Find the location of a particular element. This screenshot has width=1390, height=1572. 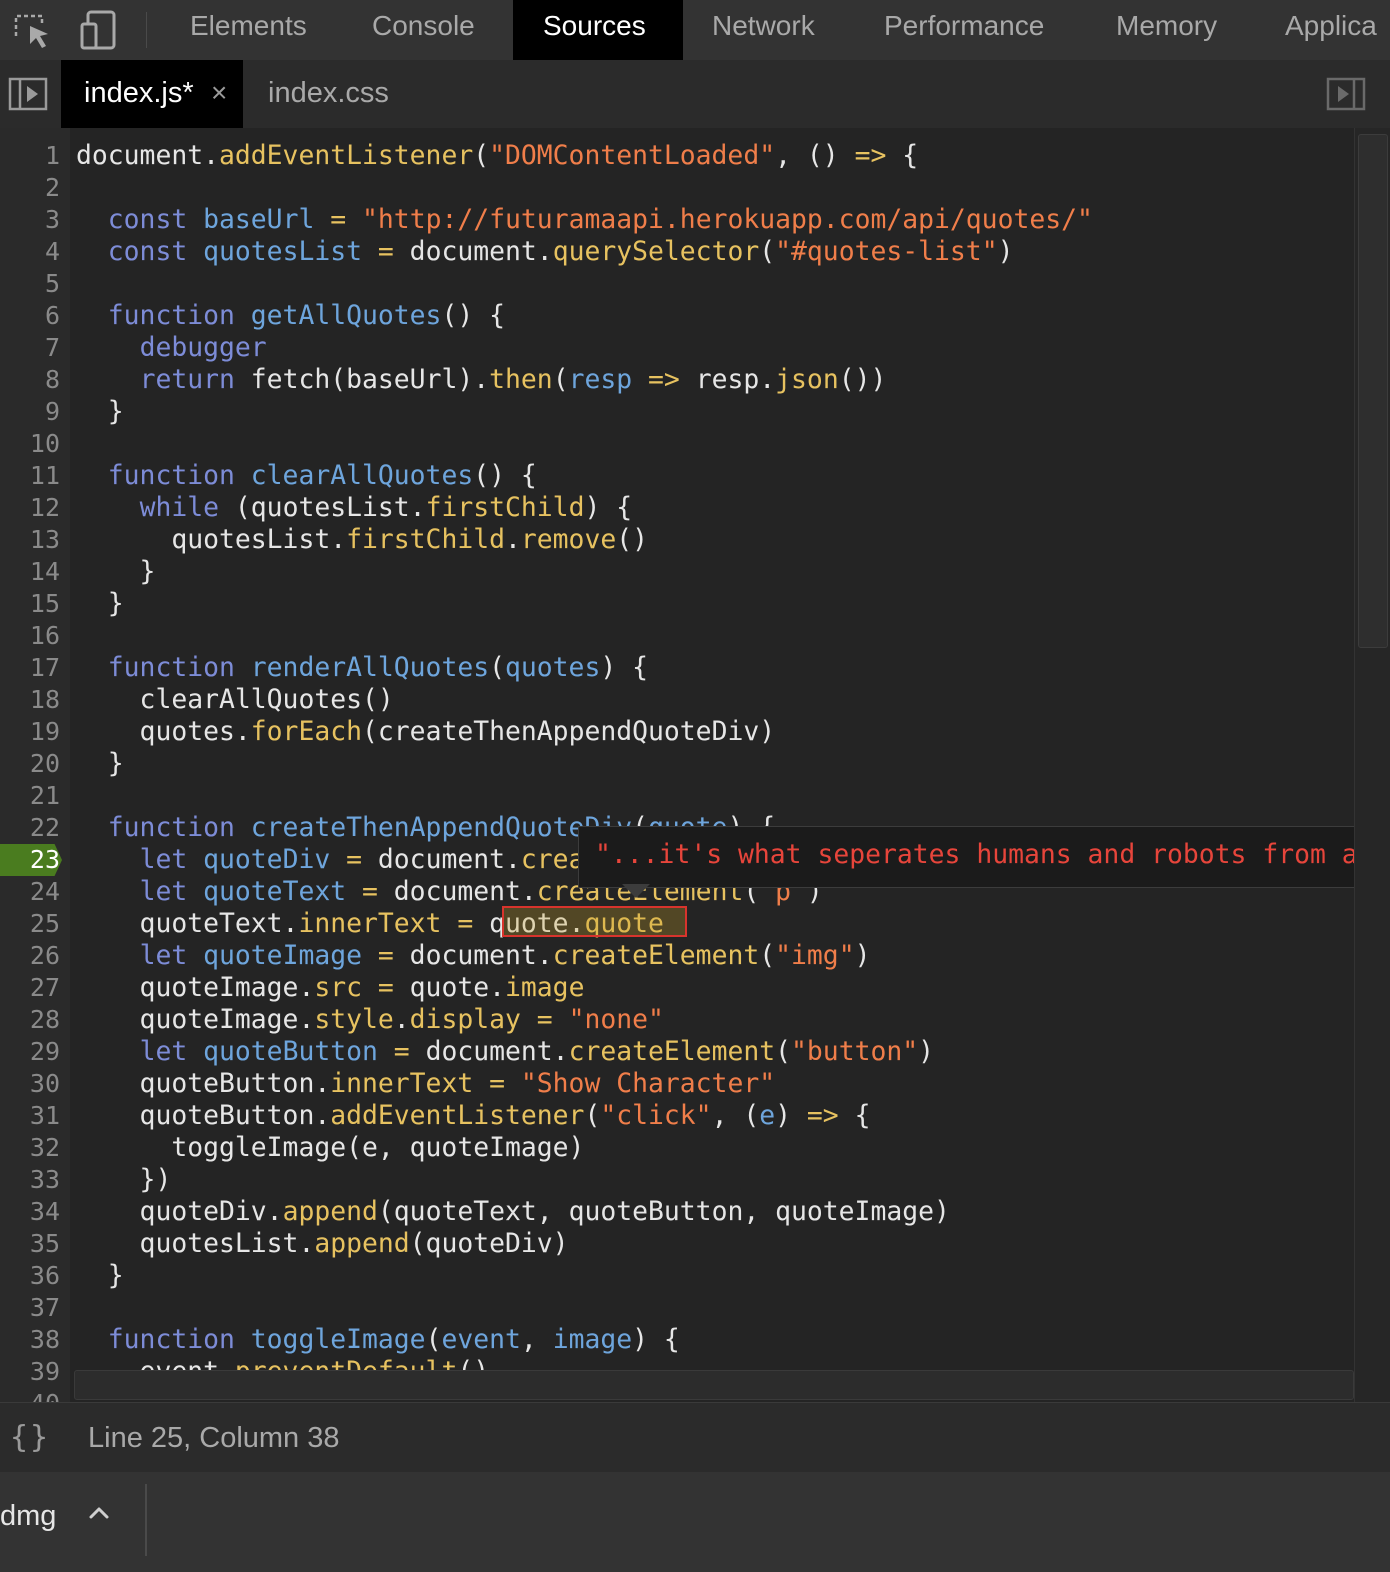

line-number: 32 is located at coordinates (30, 1148).